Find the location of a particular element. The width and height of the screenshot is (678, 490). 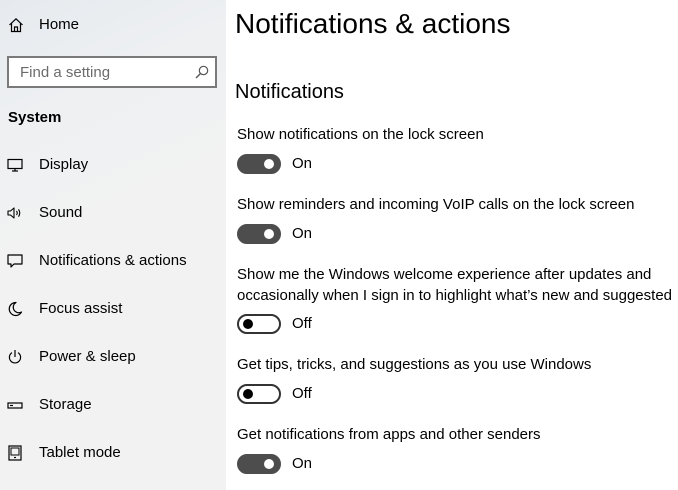

sidebar-item-tablet-mode: Tablet mode is located at coordinates (113, 453).